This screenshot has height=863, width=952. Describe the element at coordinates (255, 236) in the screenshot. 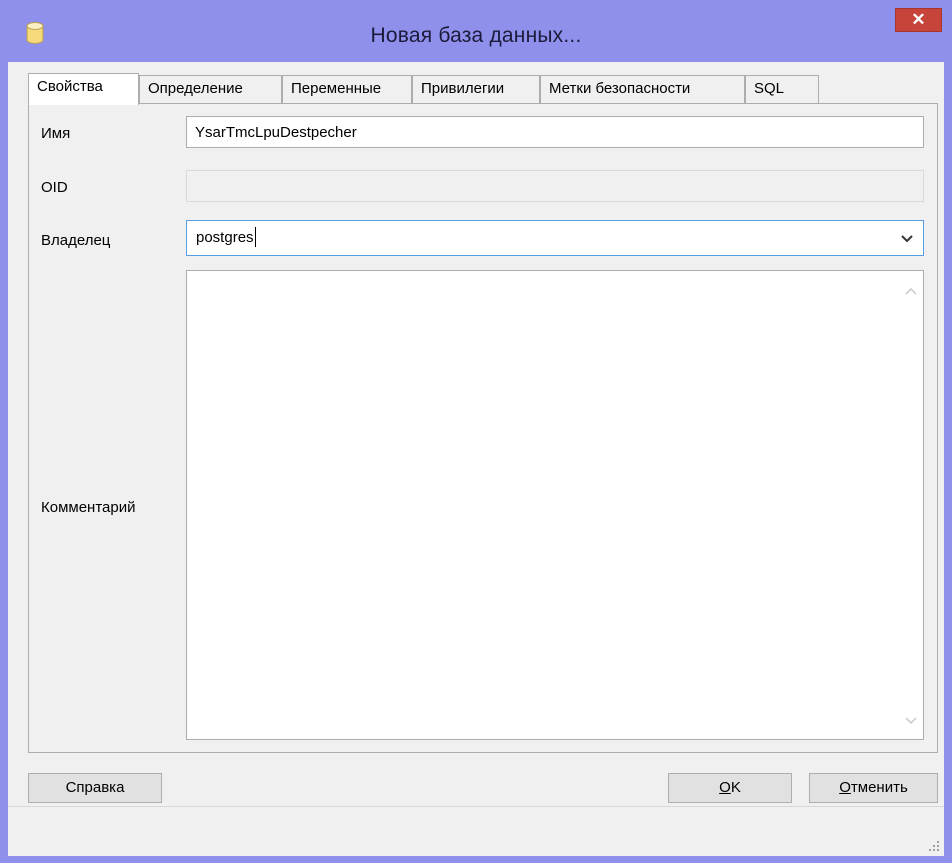

I see `text-caret` at that location.